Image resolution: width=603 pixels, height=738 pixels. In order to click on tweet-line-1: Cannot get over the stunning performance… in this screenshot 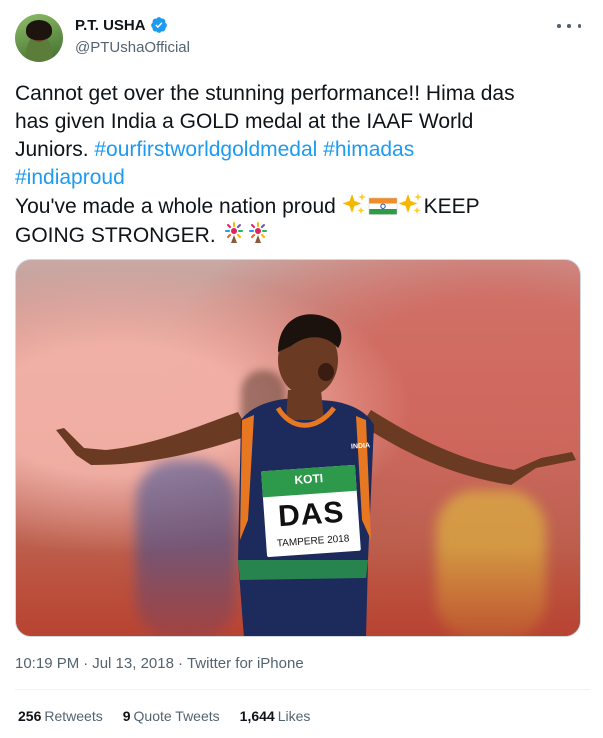, I will do `click(265, 93)`.